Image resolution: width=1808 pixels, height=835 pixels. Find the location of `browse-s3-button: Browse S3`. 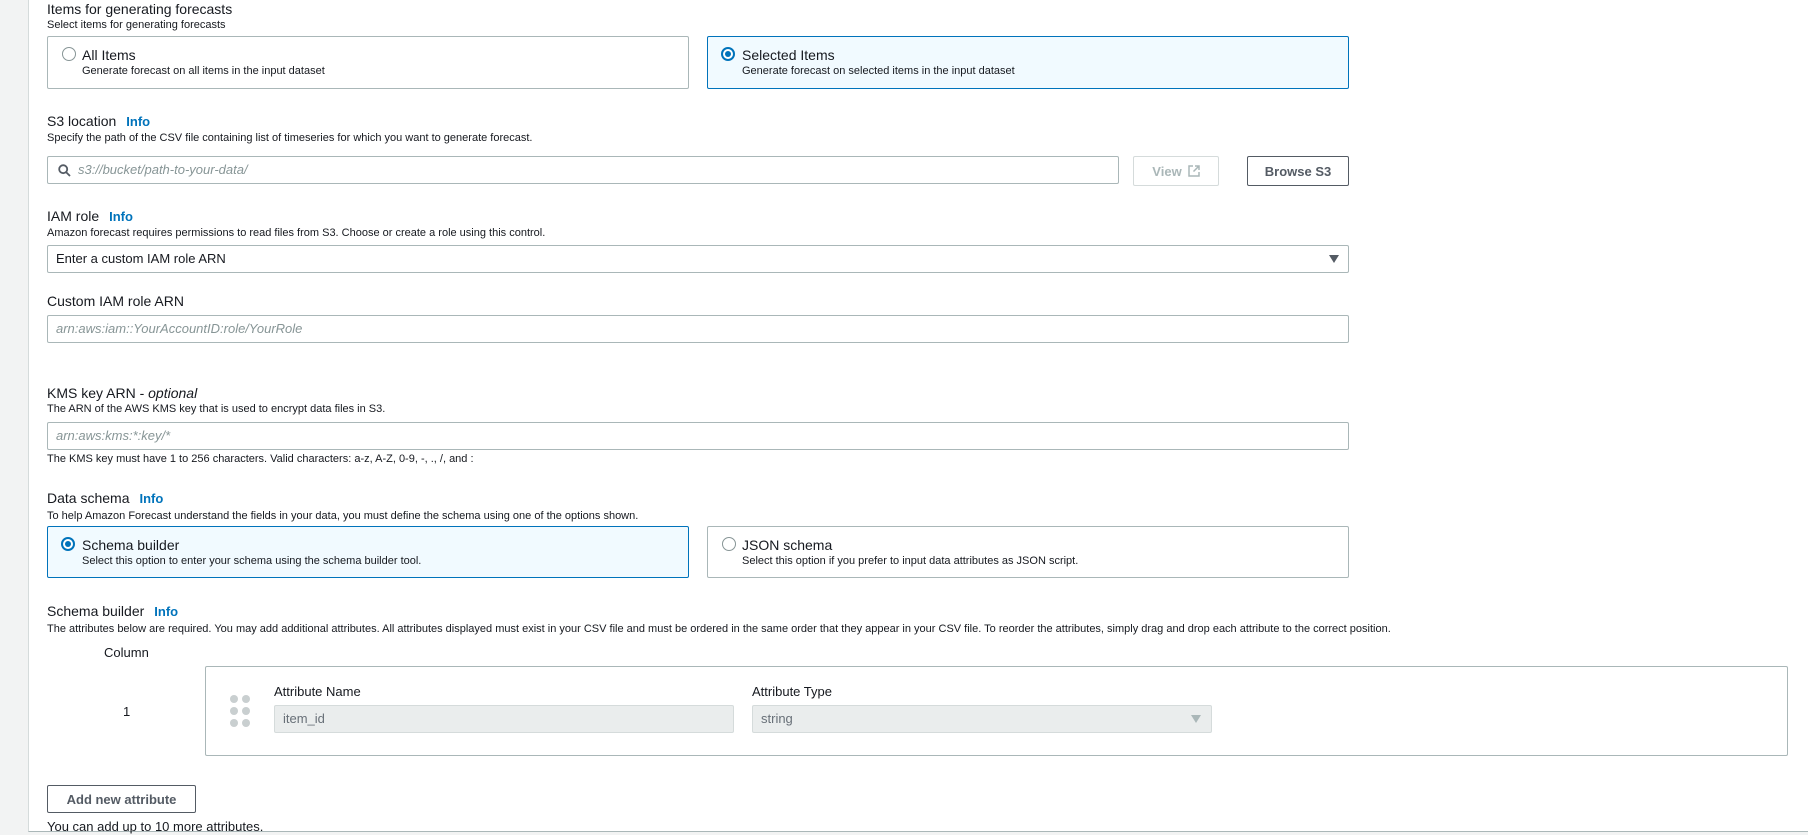

browse-s3-button: Browse S3 is located at coordinates (1298, 171).